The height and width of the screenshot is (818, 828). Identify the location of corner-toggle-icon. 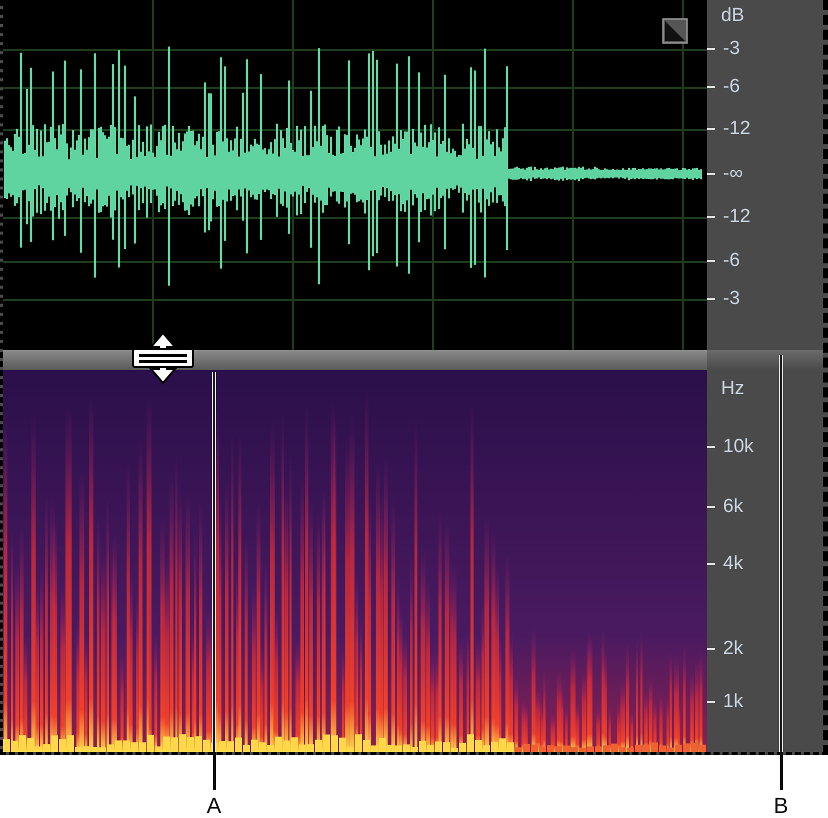
(675, 31).